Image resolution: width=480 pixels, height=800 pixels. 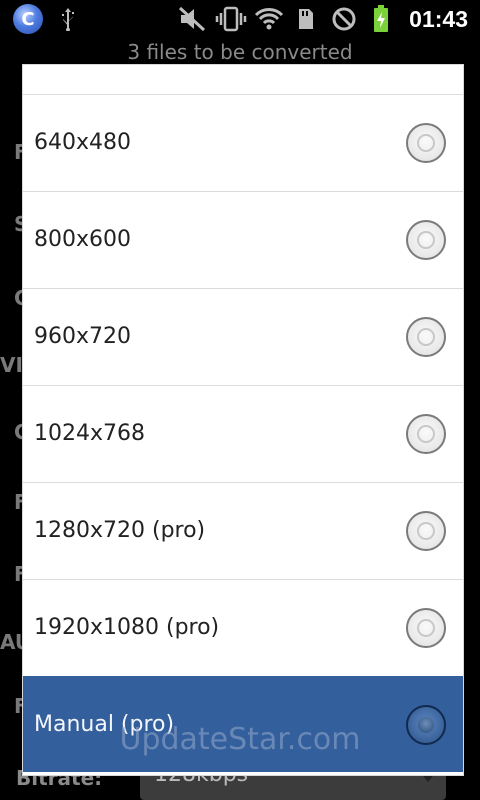 What do you see at coordinates (231, 19) in the screenshot?
I see `vibrate-icon` at bounding box center [231, 19].